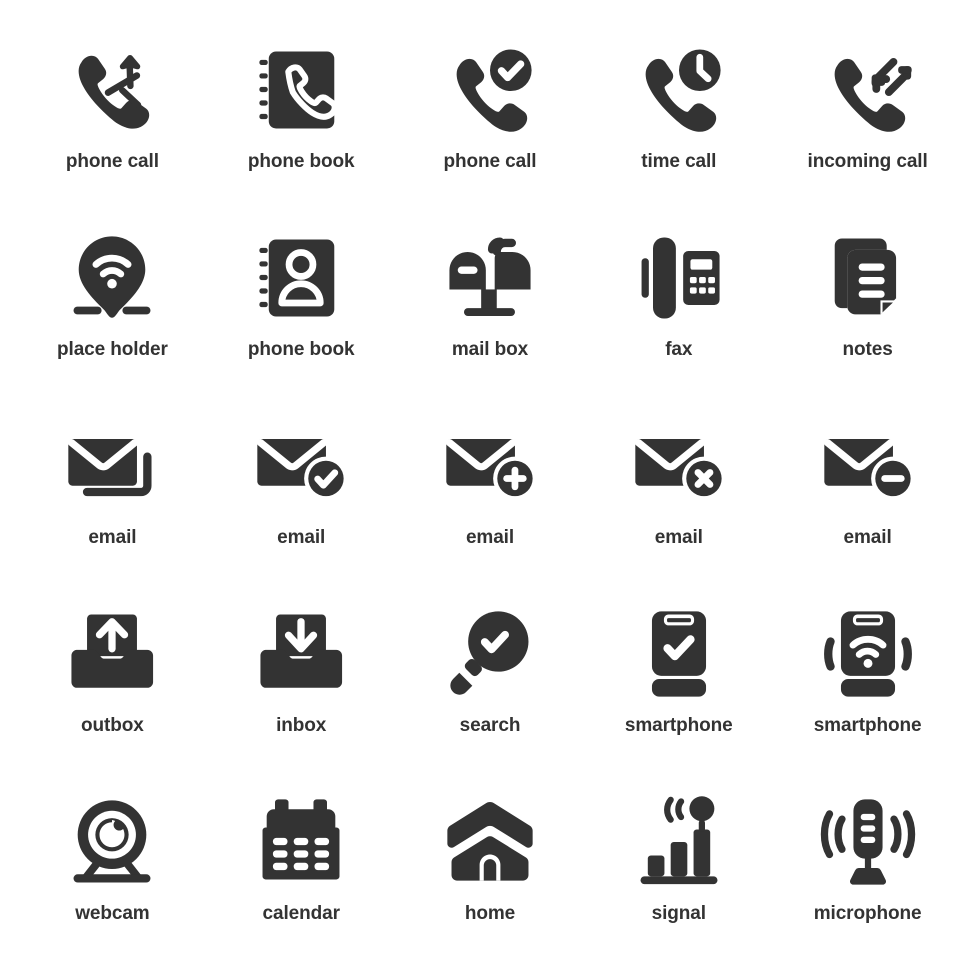 The height and width of the screenshot is (980, 980). What do you see at coordinates (867, 161) in the screenshot?
I see `icon-label: incoming call` at bounding box center [867, 161].